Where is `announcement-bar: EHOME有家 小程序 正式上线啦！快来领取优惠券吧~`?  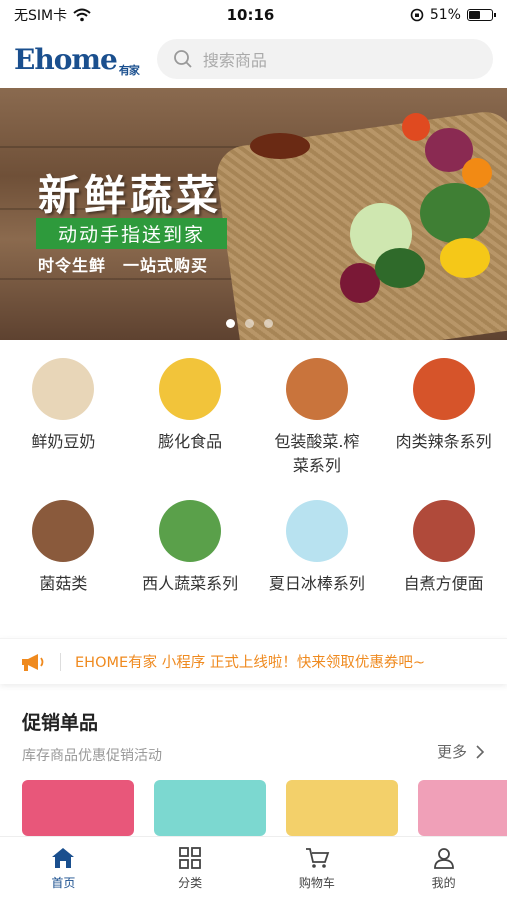
announcement-bar: EHOME有家 小程序 正式上线啦！快来领取优惠券吧~ is located at coordinates (253, 661).